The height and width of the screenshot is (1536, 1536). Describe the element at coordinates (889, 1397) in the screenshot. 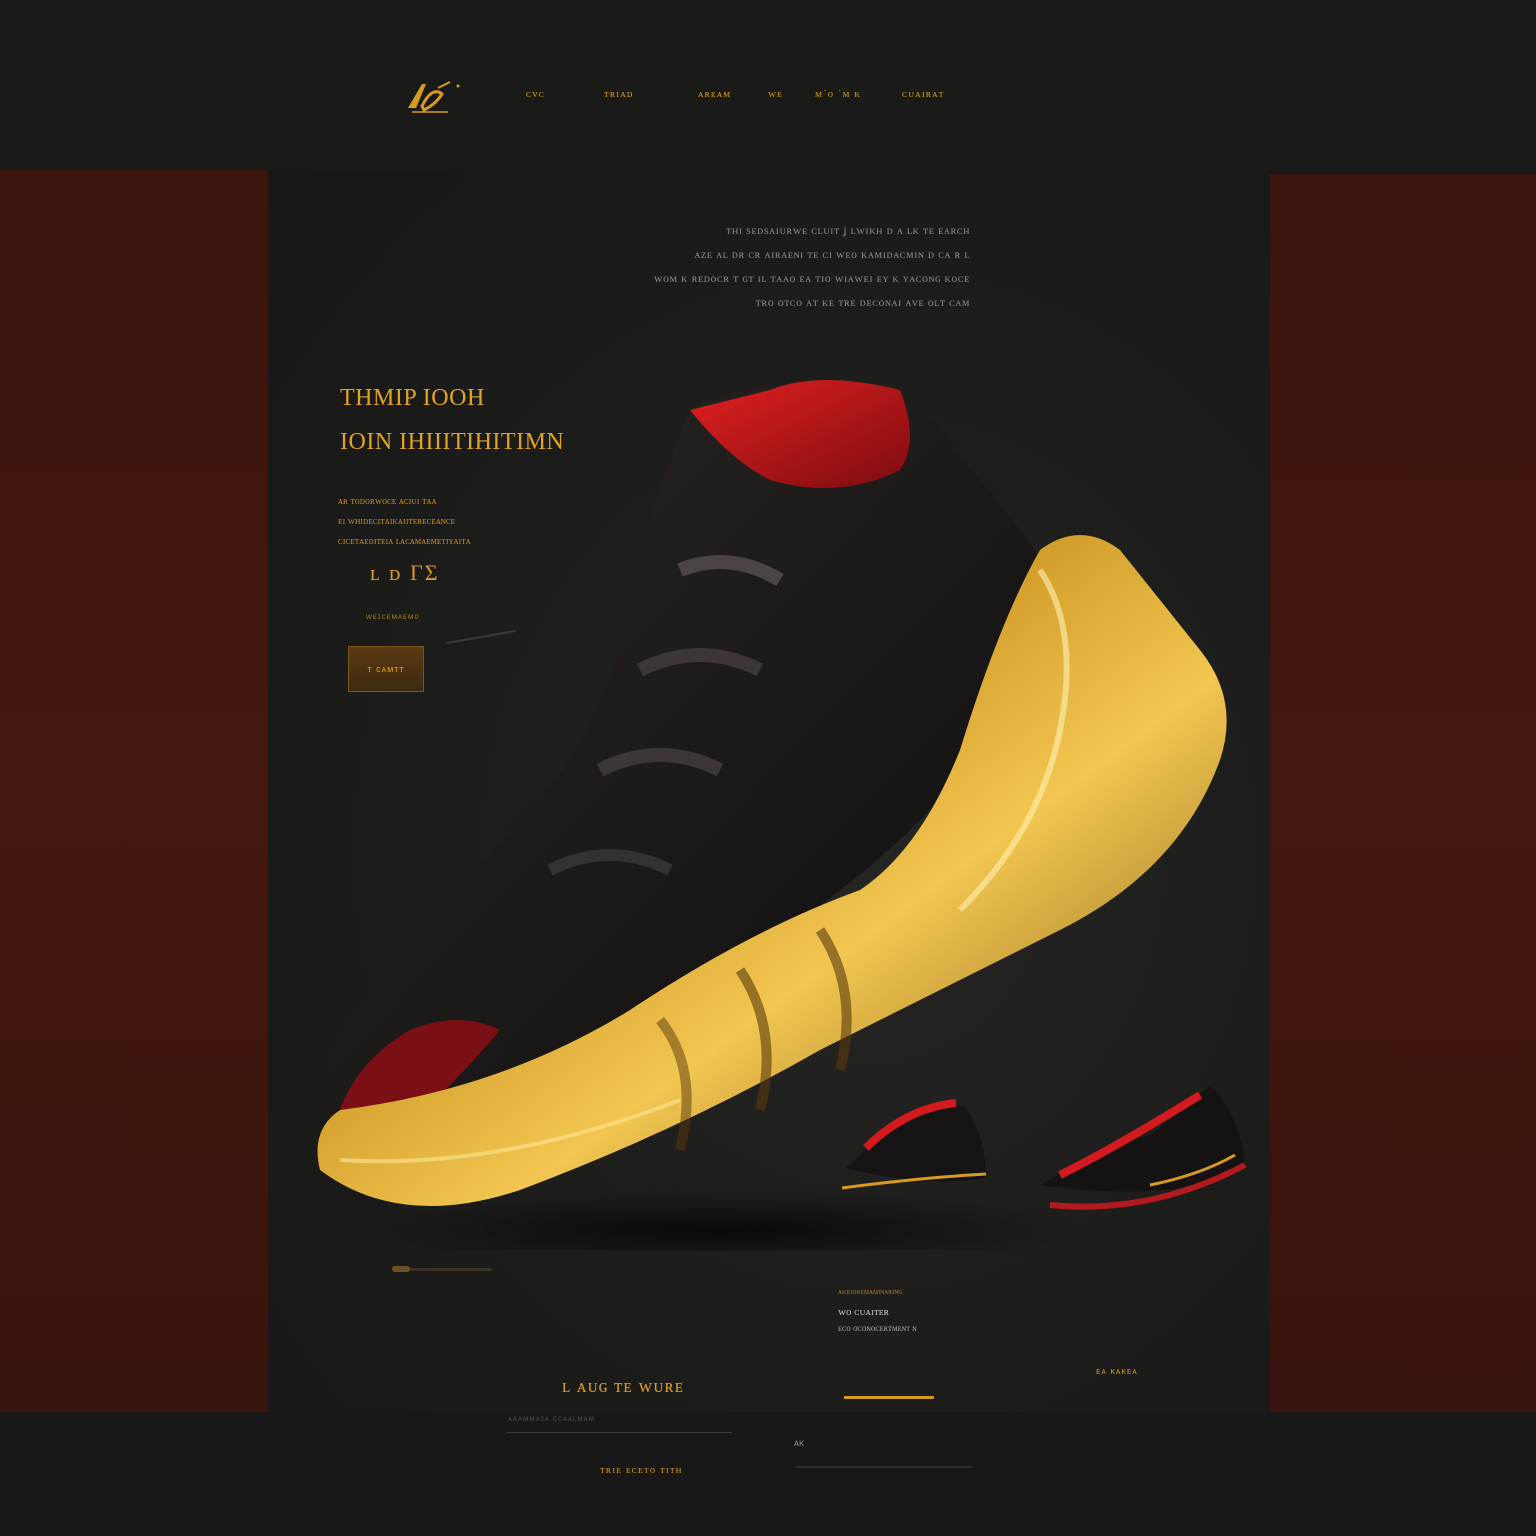

I see `gold-divider` at that location.